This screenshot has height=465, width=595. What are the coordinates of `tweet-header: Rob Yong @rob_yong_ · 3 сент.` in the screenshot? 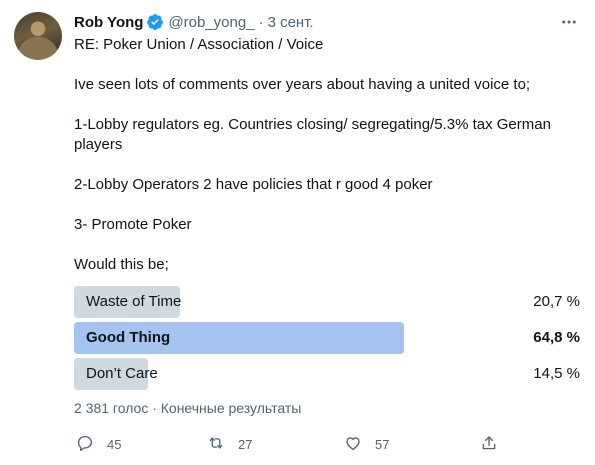 It's located at (194, 22).